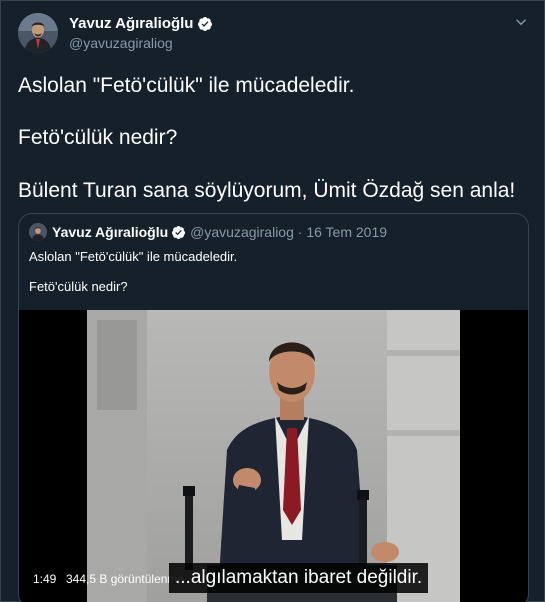  I want to click on author-avatar, so click(38, 33).